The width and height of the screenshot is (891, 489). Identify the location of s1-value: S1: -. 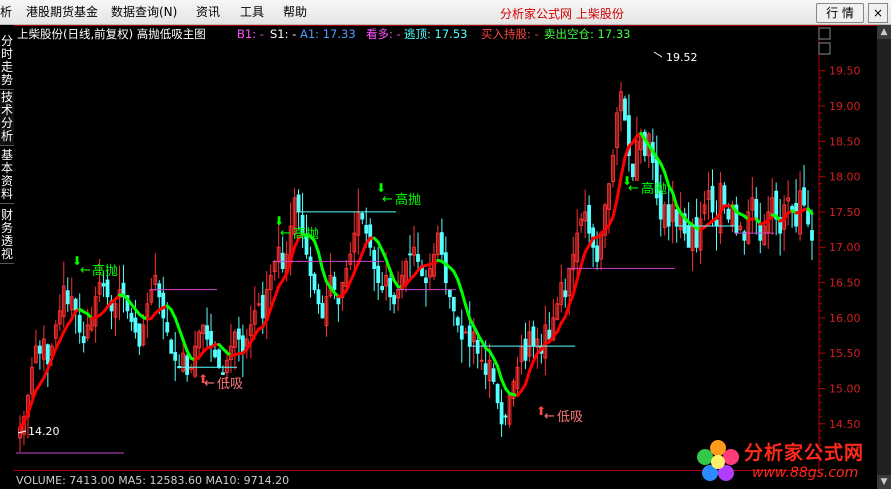
(283, 34).